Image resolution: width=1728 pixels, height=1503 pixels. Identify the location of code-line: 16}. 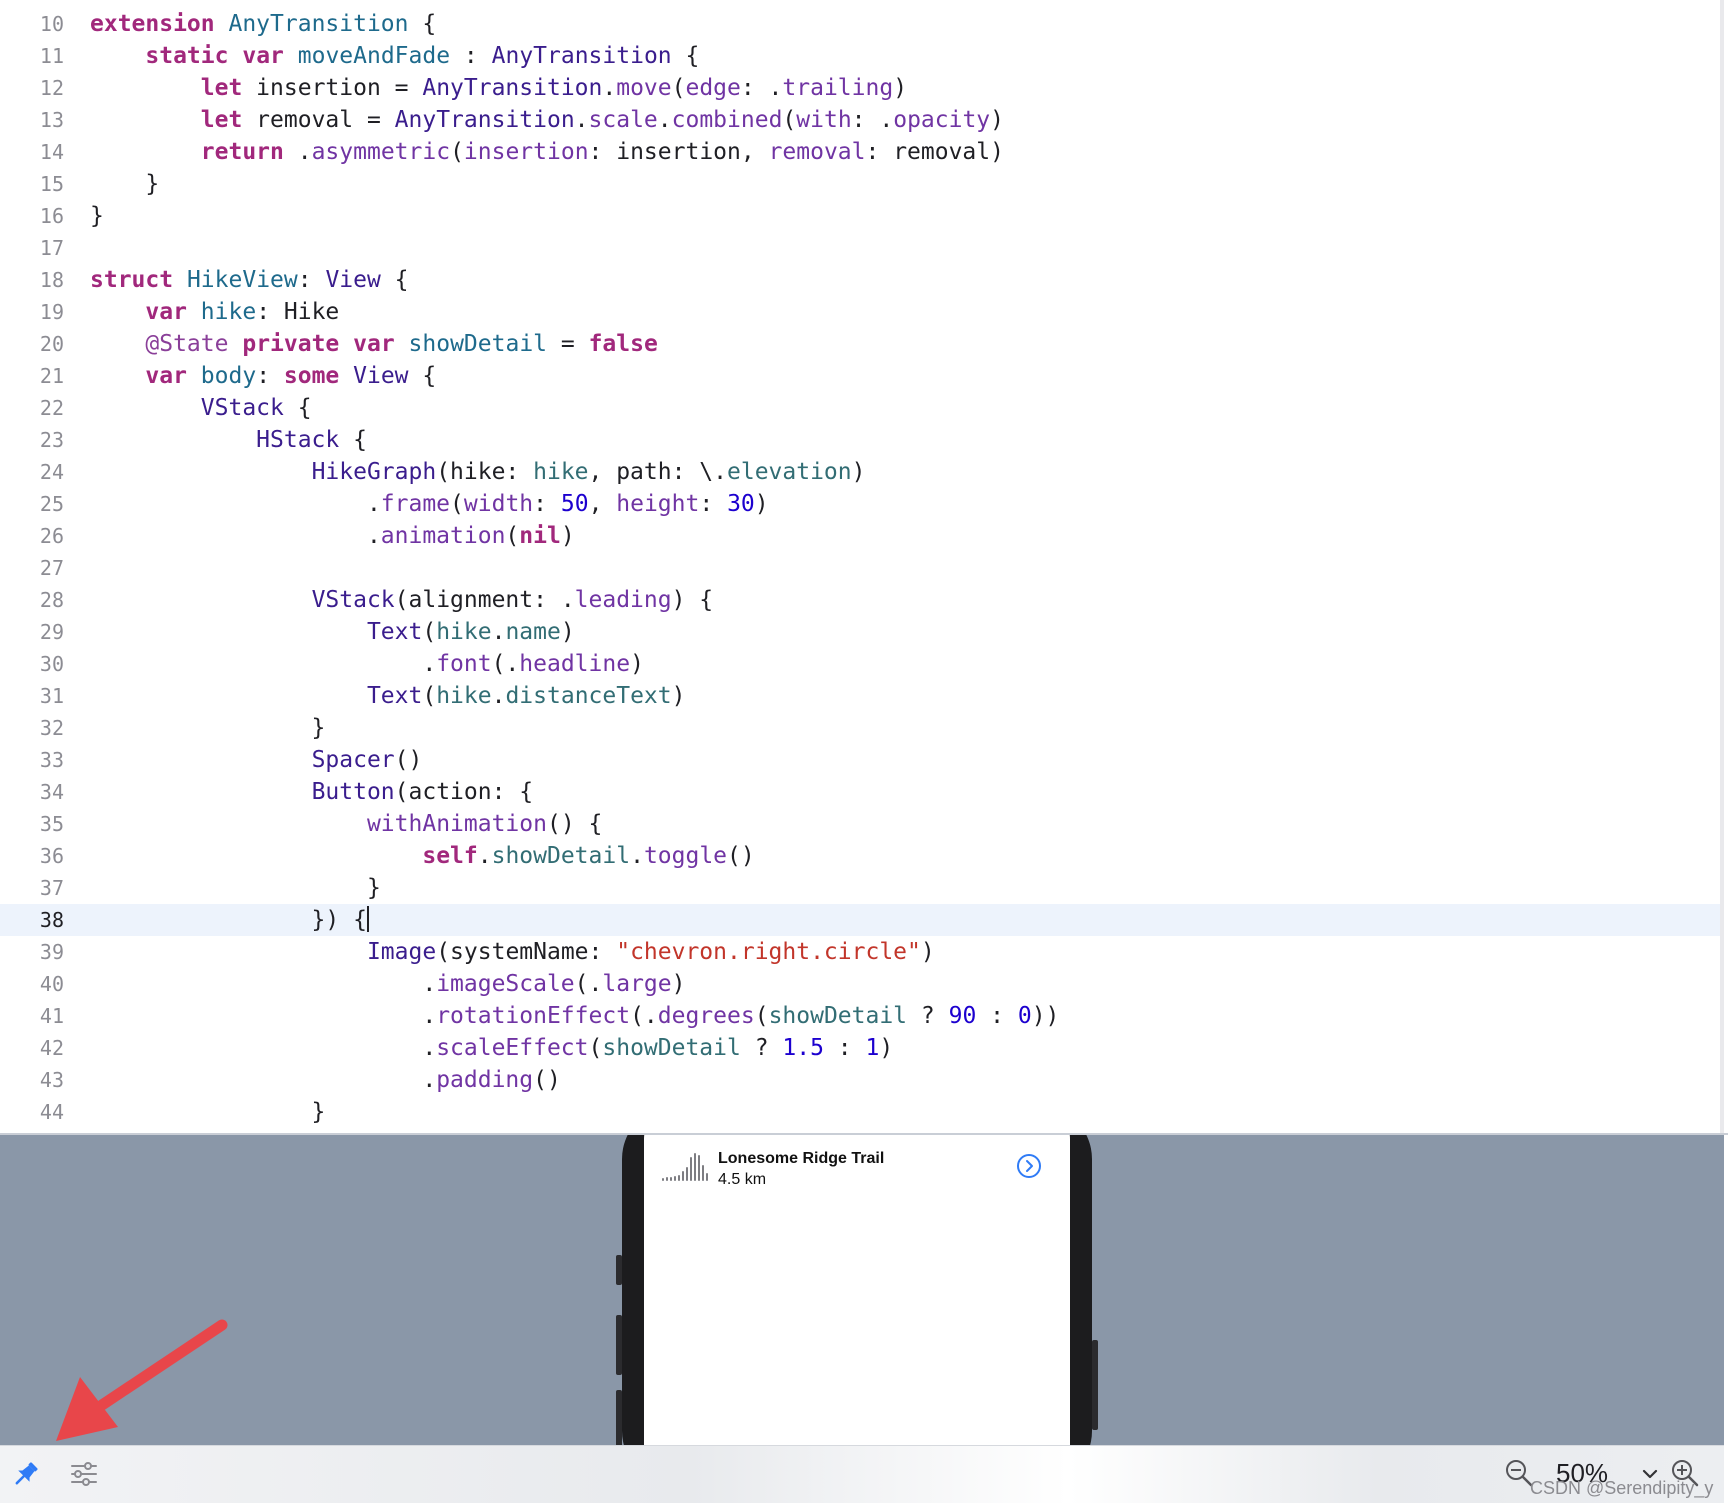
(862, 216).